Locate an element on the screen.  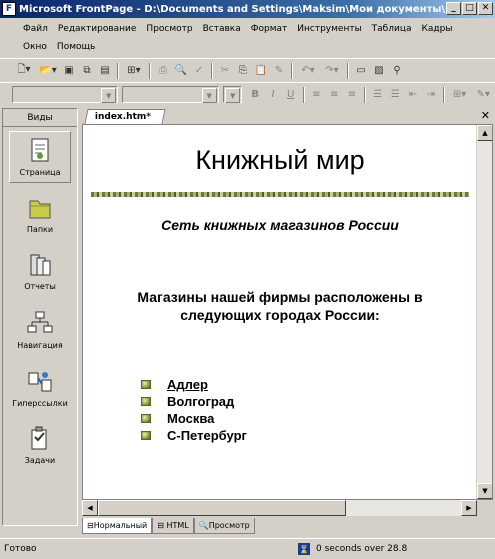
preview-icon: 🔍 is located at coordinates (181, 71).